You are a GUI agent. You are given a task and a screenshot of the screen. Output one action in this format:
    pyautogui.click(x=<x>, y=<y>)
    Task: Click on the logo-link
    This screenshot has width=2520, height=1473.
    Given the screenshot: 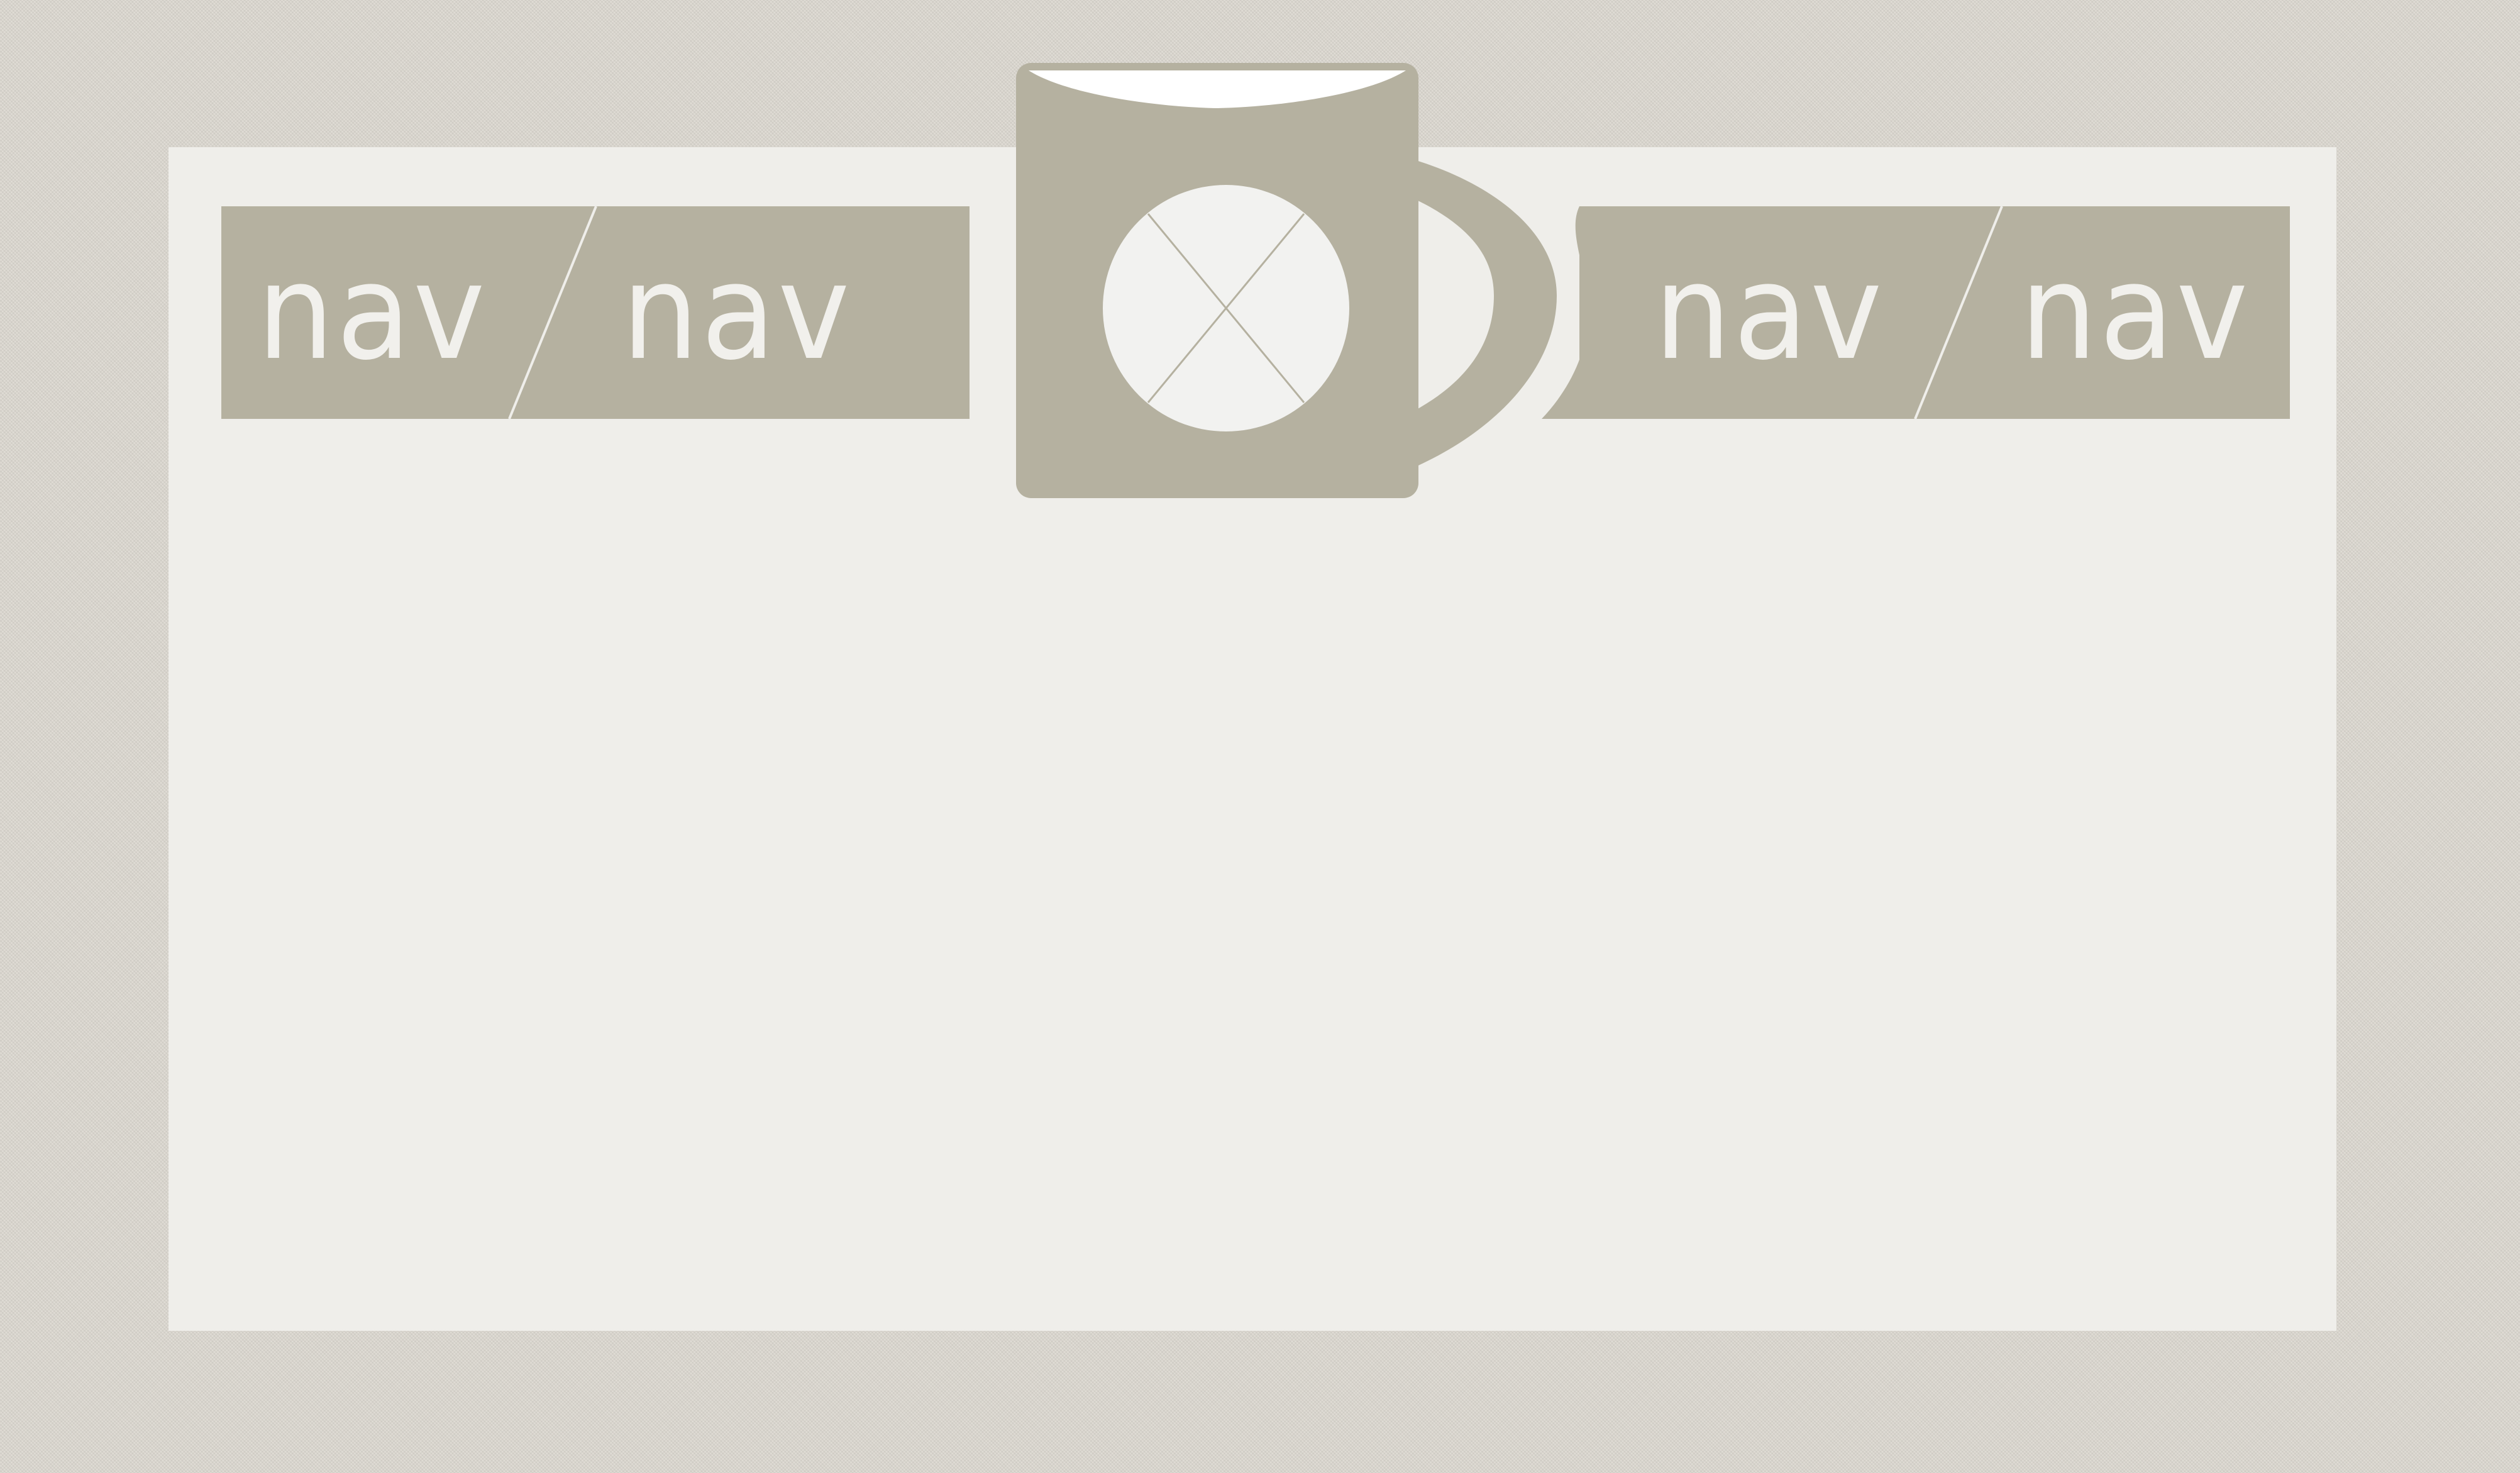 What is the action you would take?
    pyautogui.click(x=1286, y=283)
    